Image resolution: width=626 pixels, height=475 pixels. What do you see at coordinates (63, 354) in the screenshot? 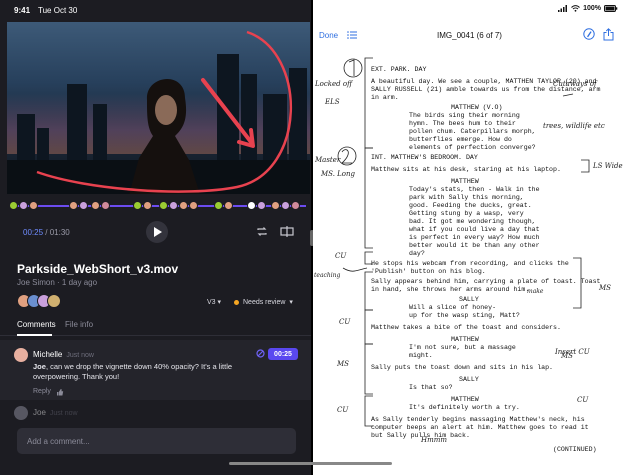
I see `comment-author-line: Michelle Just now` at bounding box center [63, 354].